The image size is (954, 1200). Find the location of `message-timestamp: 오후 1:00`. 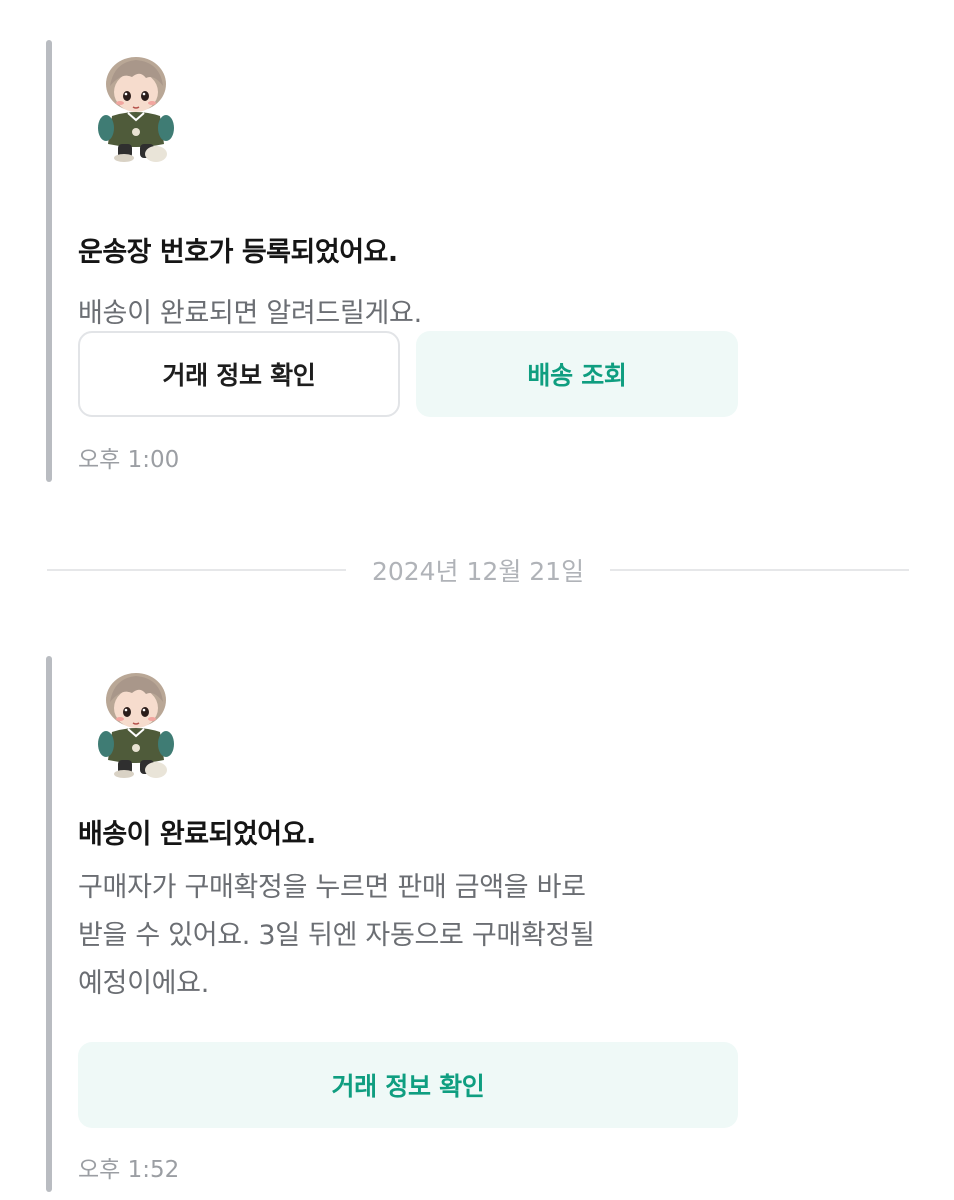

message-timestamp: 오후 1:00 is located at coordinates (129, 460).